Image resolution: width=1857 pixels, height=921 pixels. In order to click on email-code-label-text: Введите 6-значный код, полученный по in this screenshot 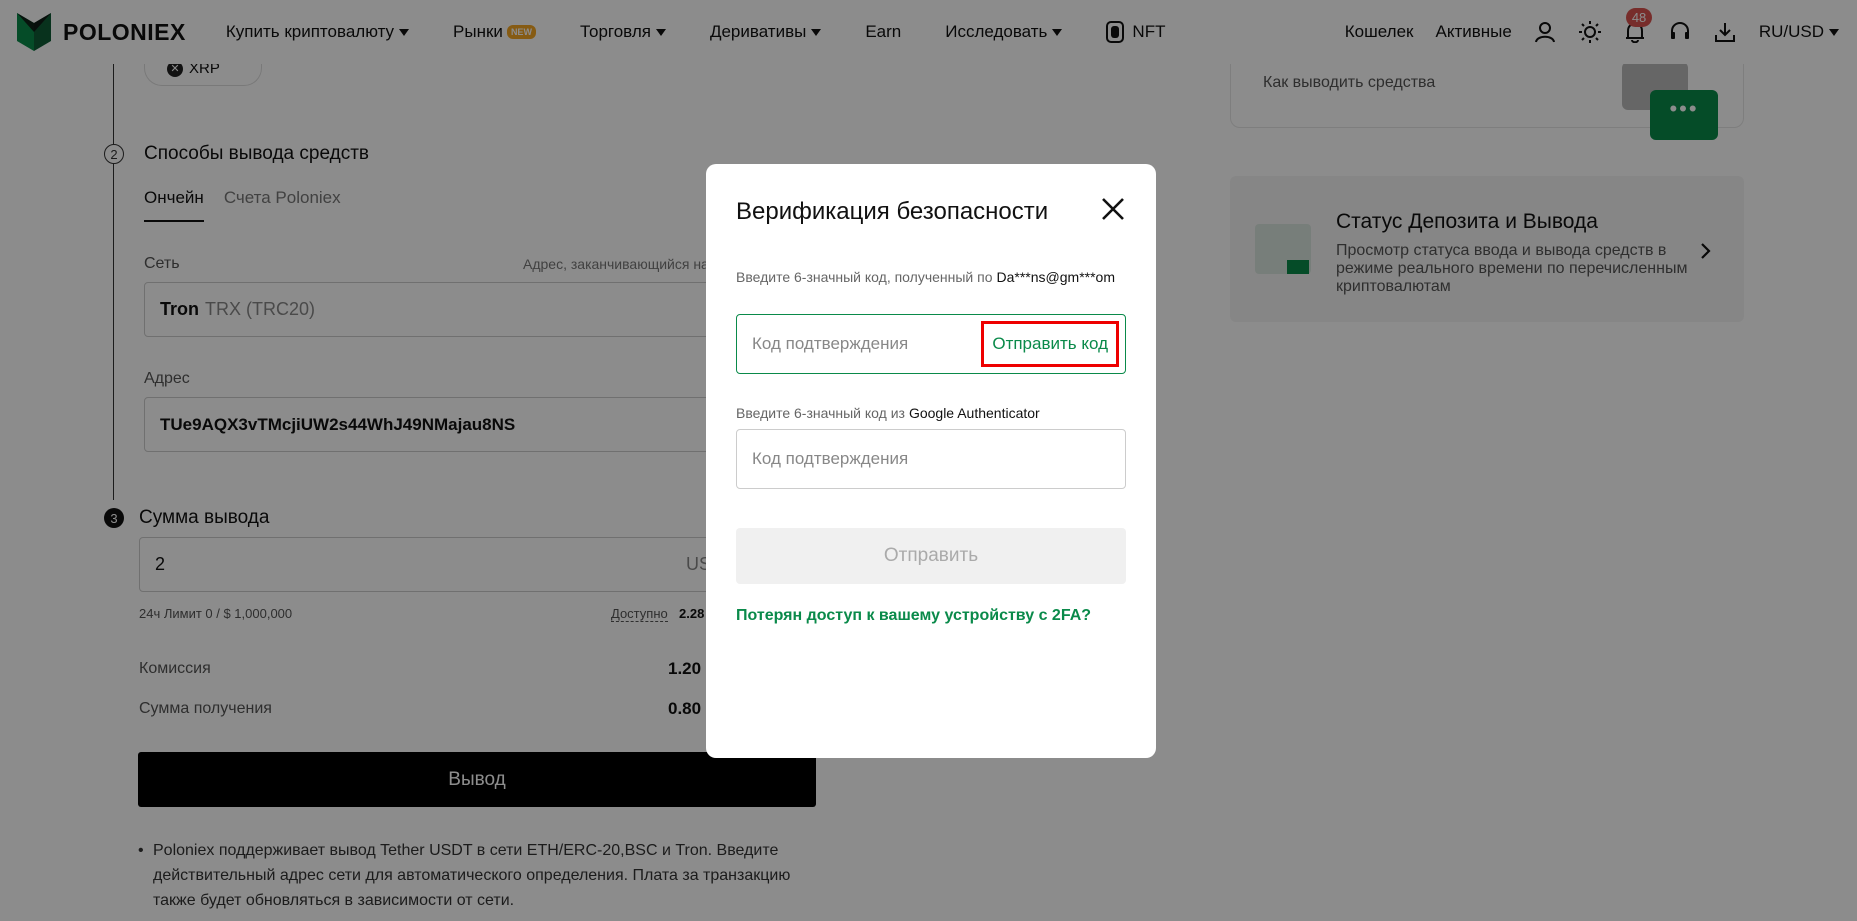, I will do `click(864, 277)`.